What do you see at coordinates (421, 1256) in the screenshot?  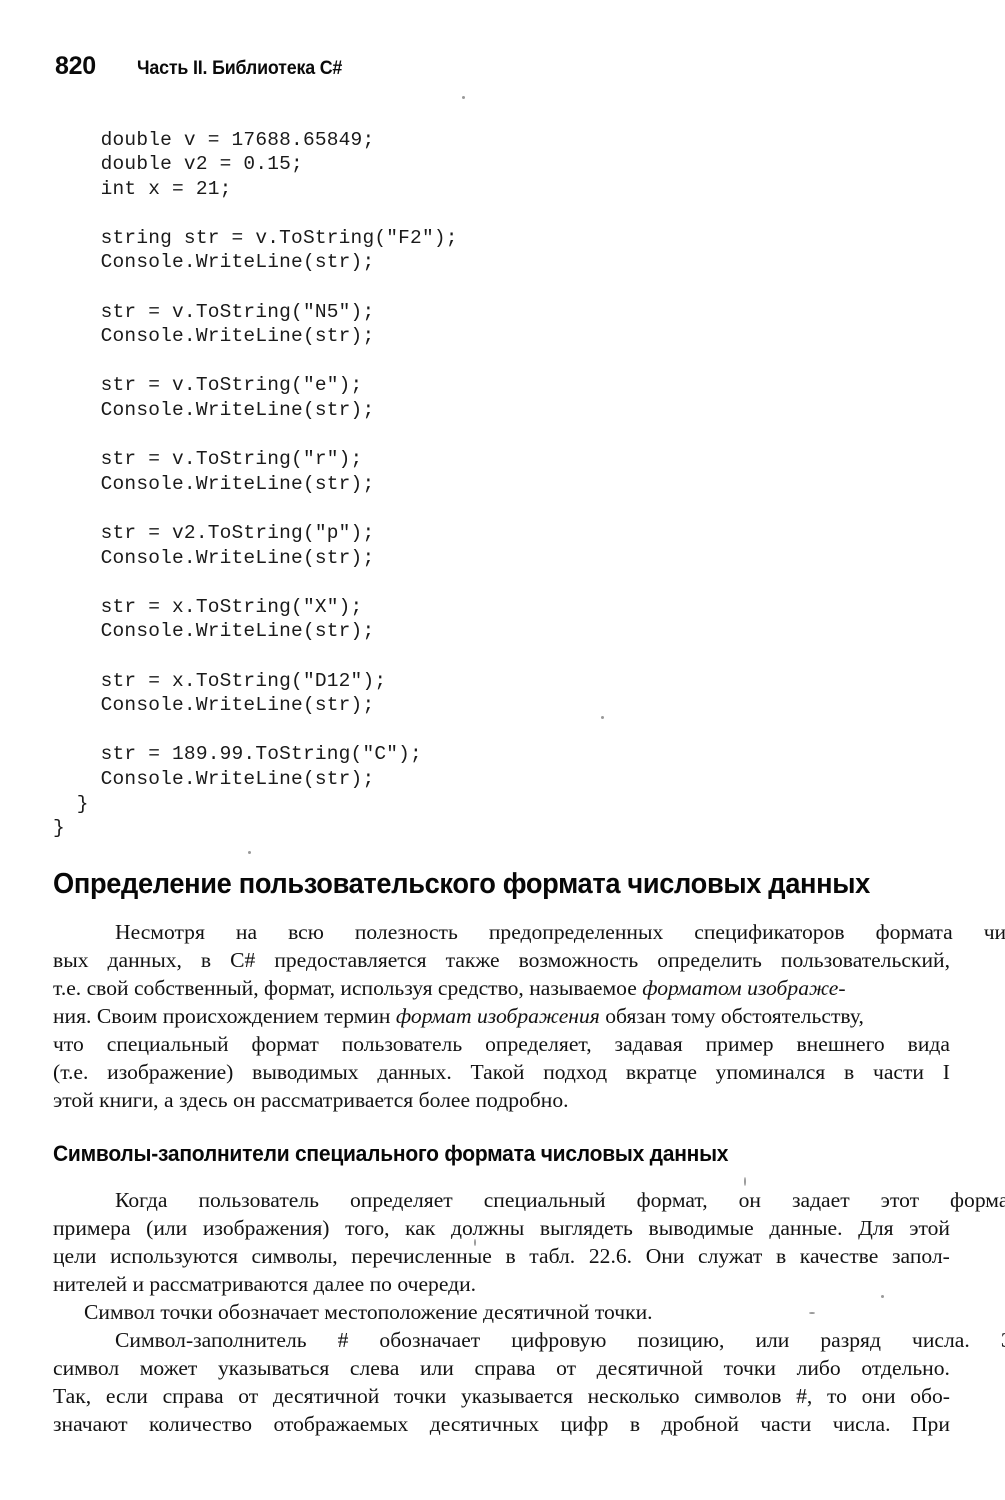 I see `text-word: перечисленные` at bounding box center [421, 1256].